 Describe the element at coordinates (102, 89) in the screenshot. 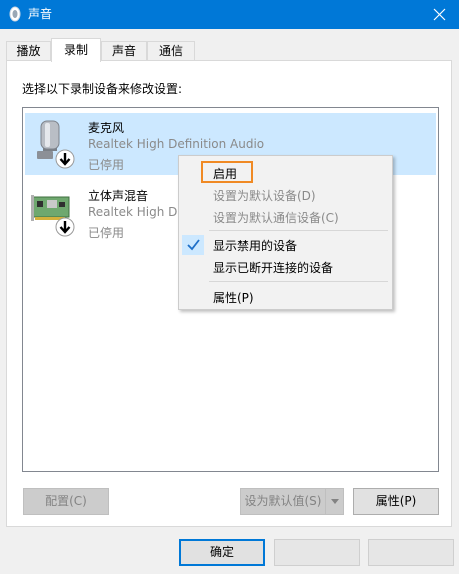

I see `instruction-text: 选择以下录制设备来修改设置:` at that location.